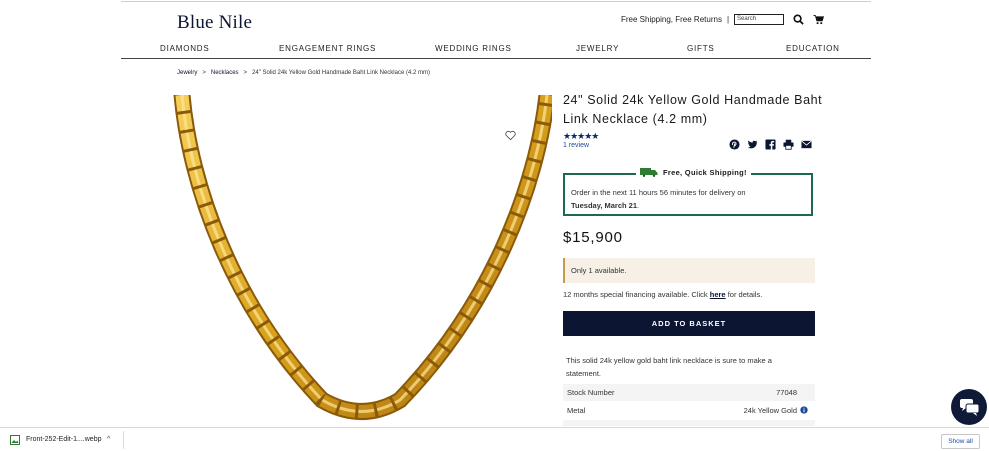 Image resolution: width=989 pixels, height=451 pixels. Describe the element at coordinates (214, 23) in the screenshot. I see `site-logo: Blue Nile` at that location.